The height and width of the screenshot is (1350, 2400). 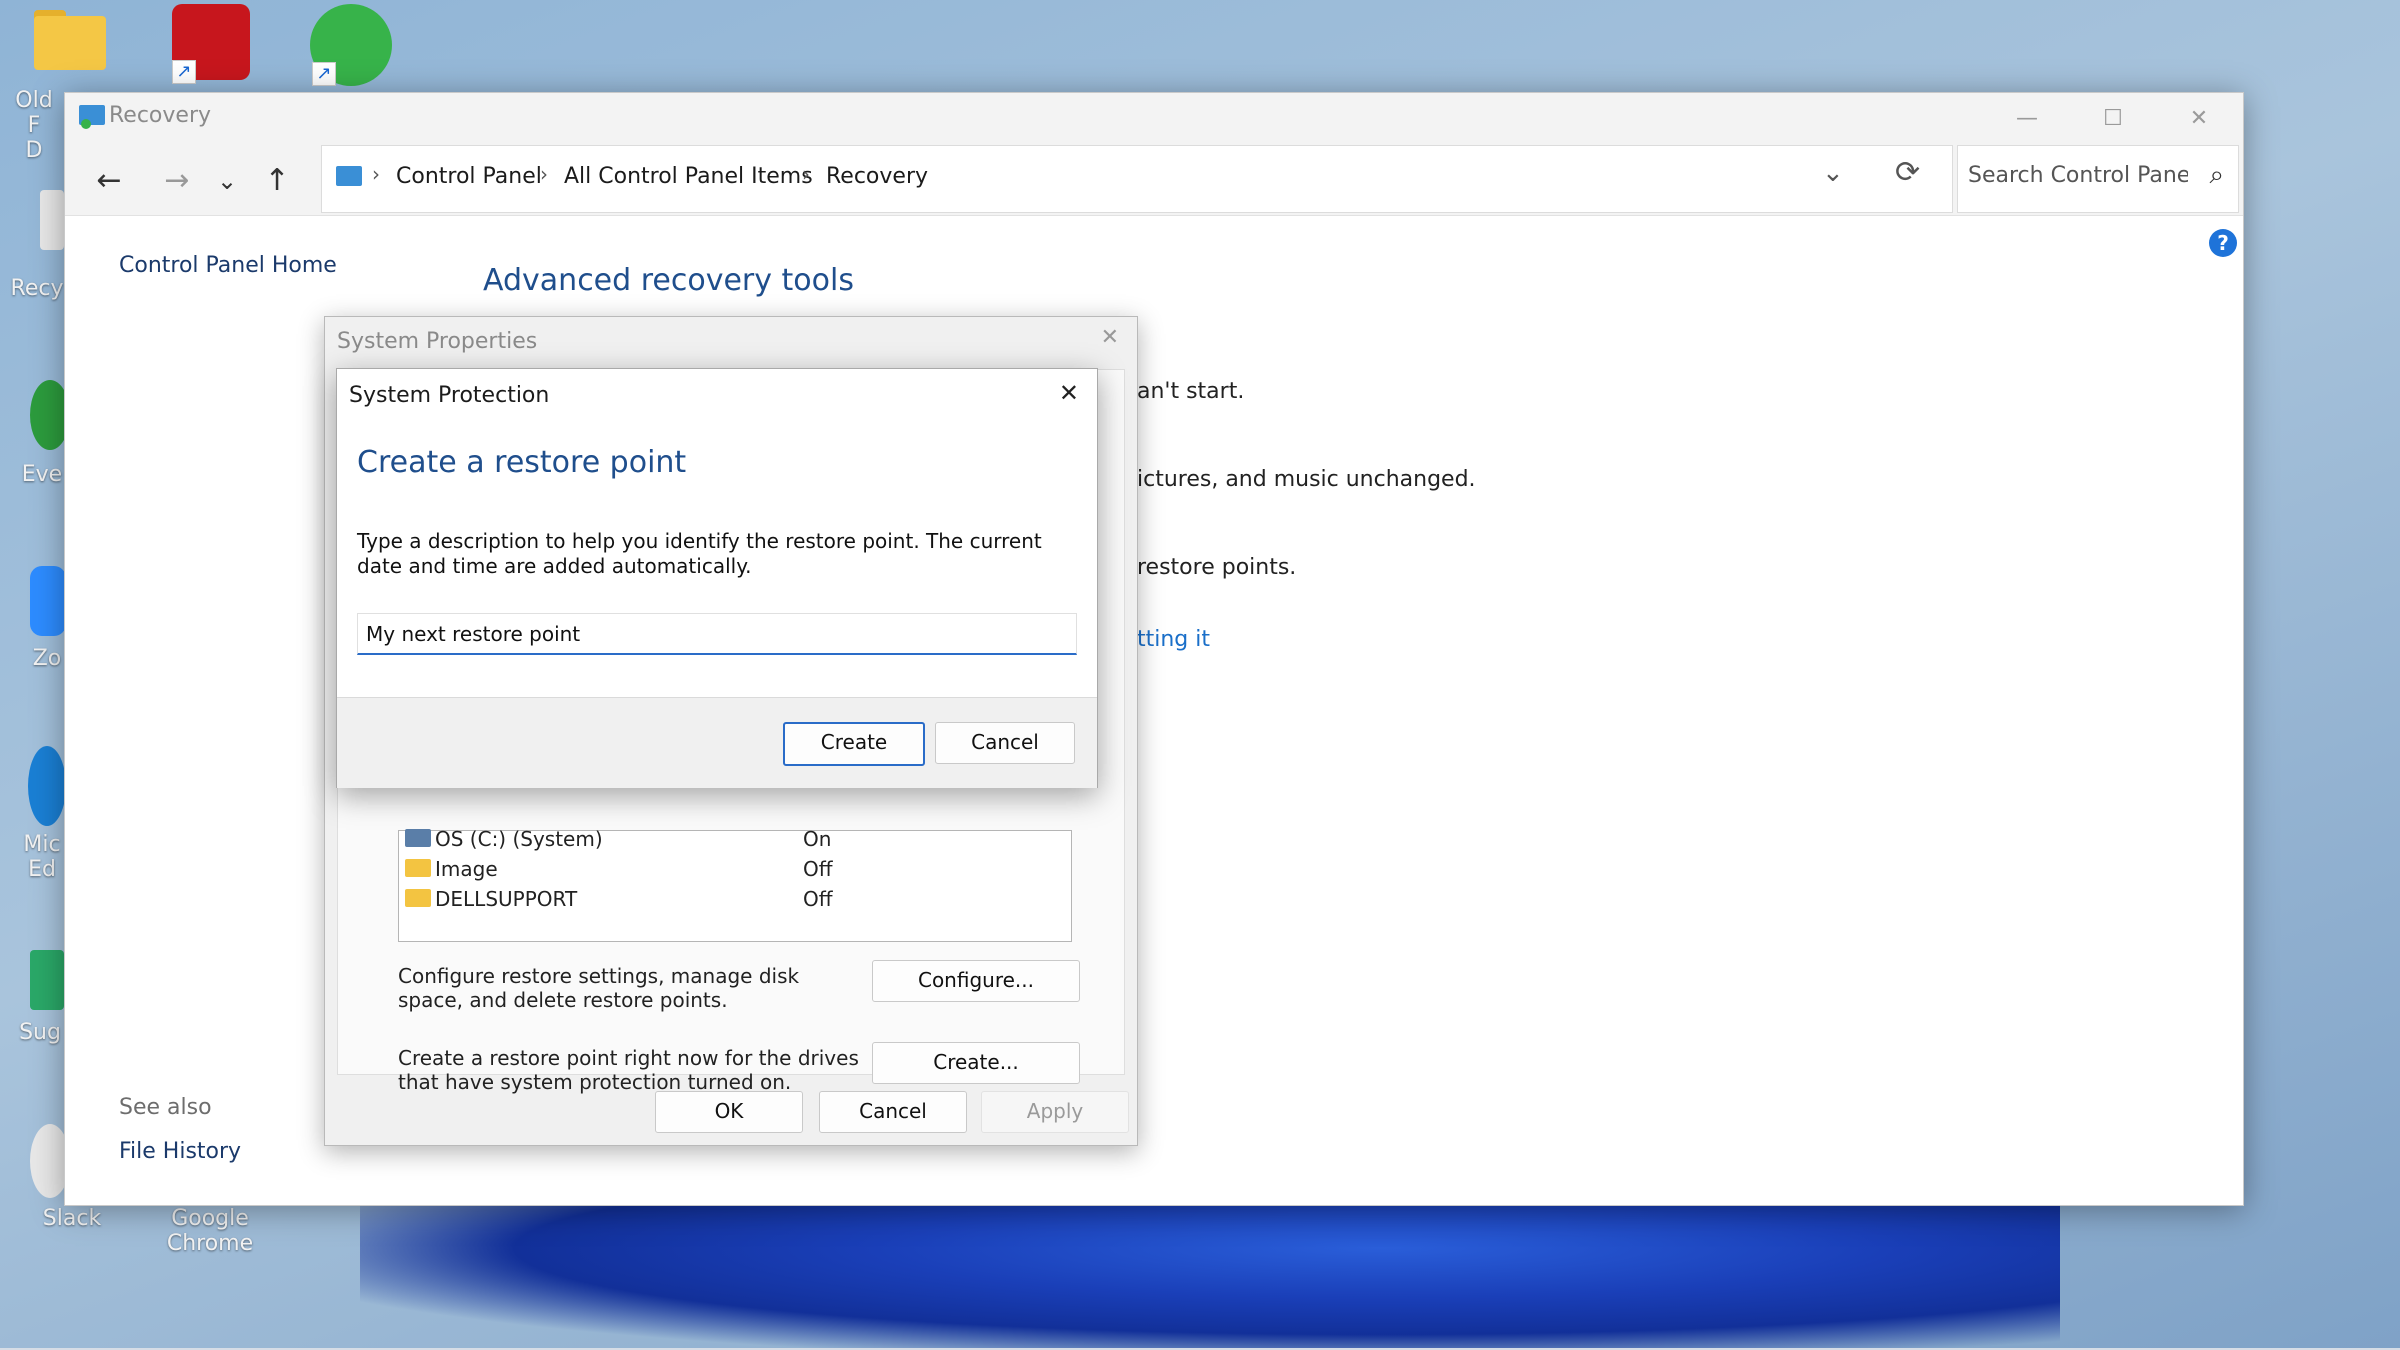 I want to click on search-box: ⌕, so click(x=2098, y=179).